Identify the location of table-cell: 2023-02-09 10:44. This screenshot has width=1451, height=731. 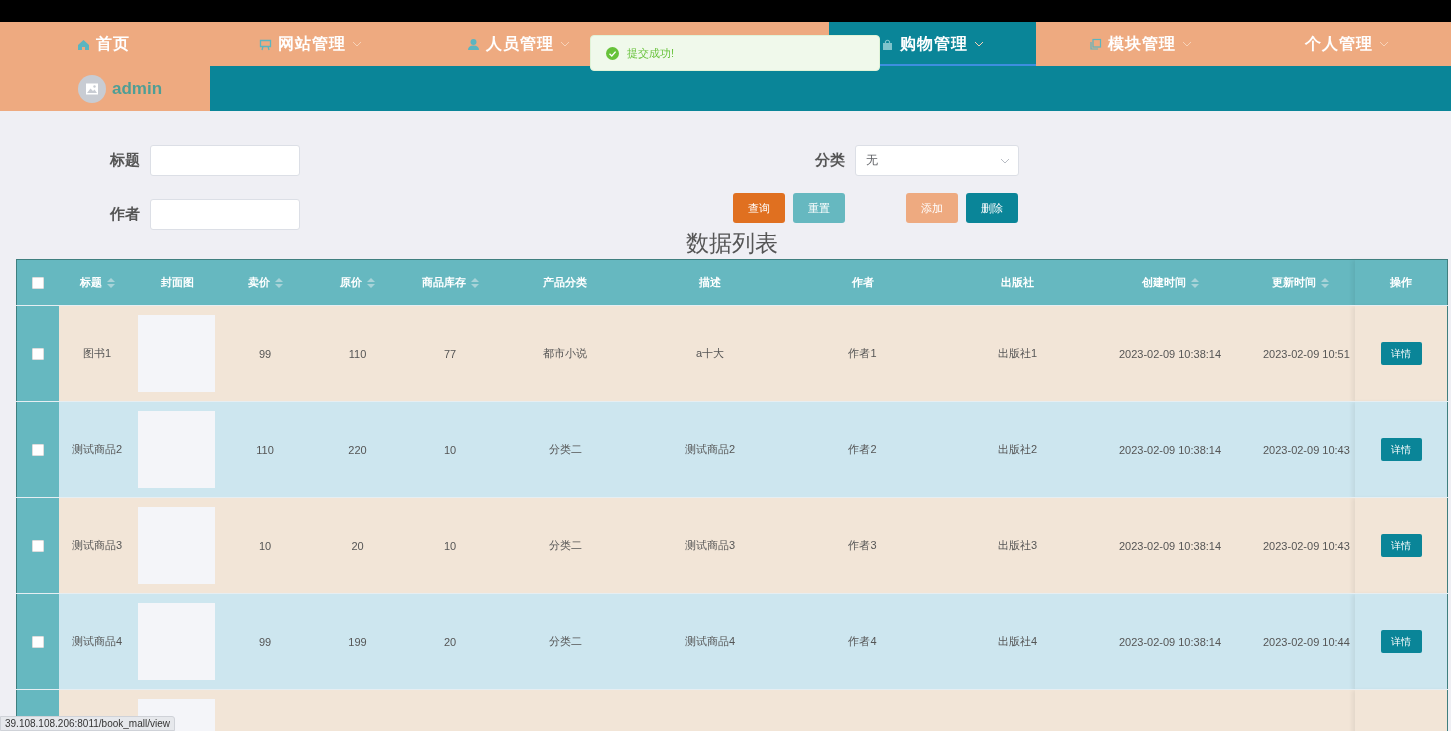
(1306, 641).